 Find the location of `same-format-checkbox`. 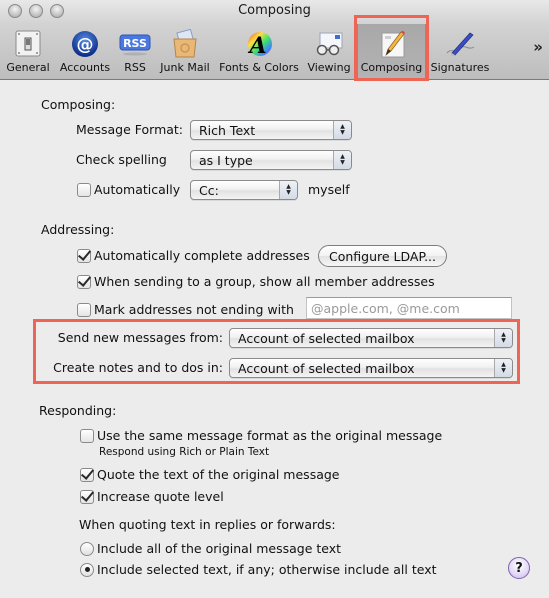

same-format-checkbox is located at coordinates (87, 435).